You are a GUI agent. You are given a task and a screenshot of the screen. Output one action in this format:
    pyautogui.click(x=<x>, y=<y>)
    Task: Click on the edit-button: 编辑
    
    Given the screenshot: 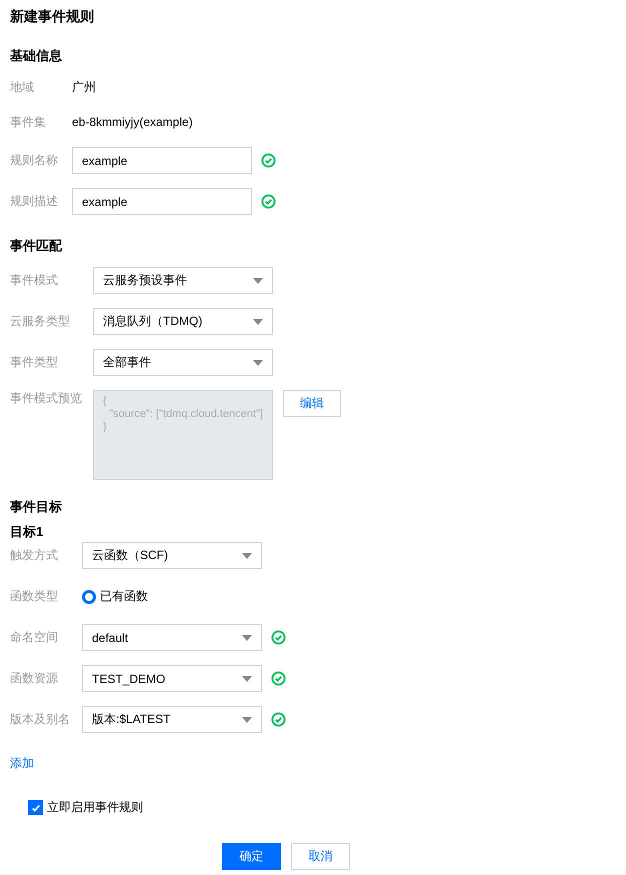 What is the action you would take?
    pyautogui.click(x=312, y=403)
    